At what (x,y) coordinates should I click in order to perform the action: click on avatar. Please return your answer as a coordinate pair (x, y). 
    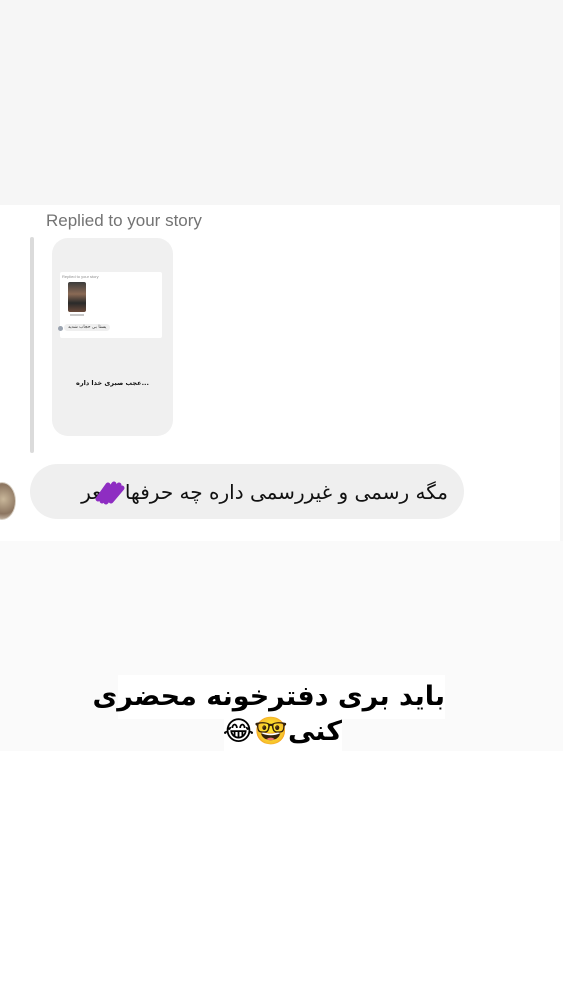
    Looking at the image, I should click on (8, 501).